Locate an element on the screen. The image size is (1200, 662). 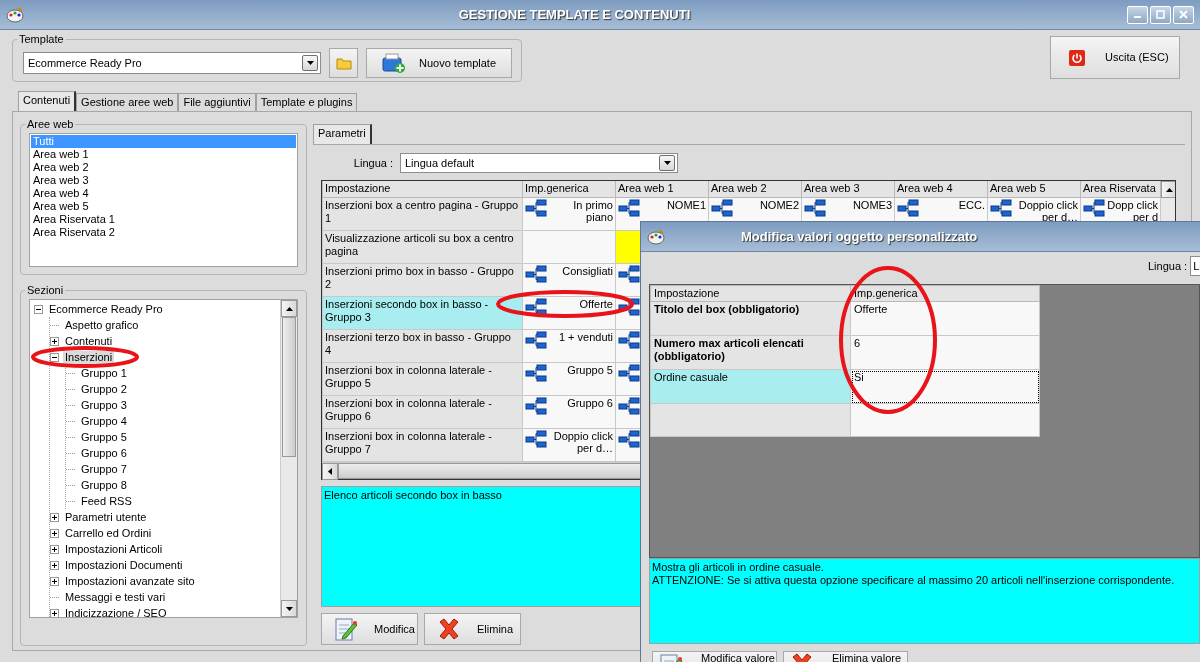
cell-text: Gruppo 5 is located at coordinates (589, 369).